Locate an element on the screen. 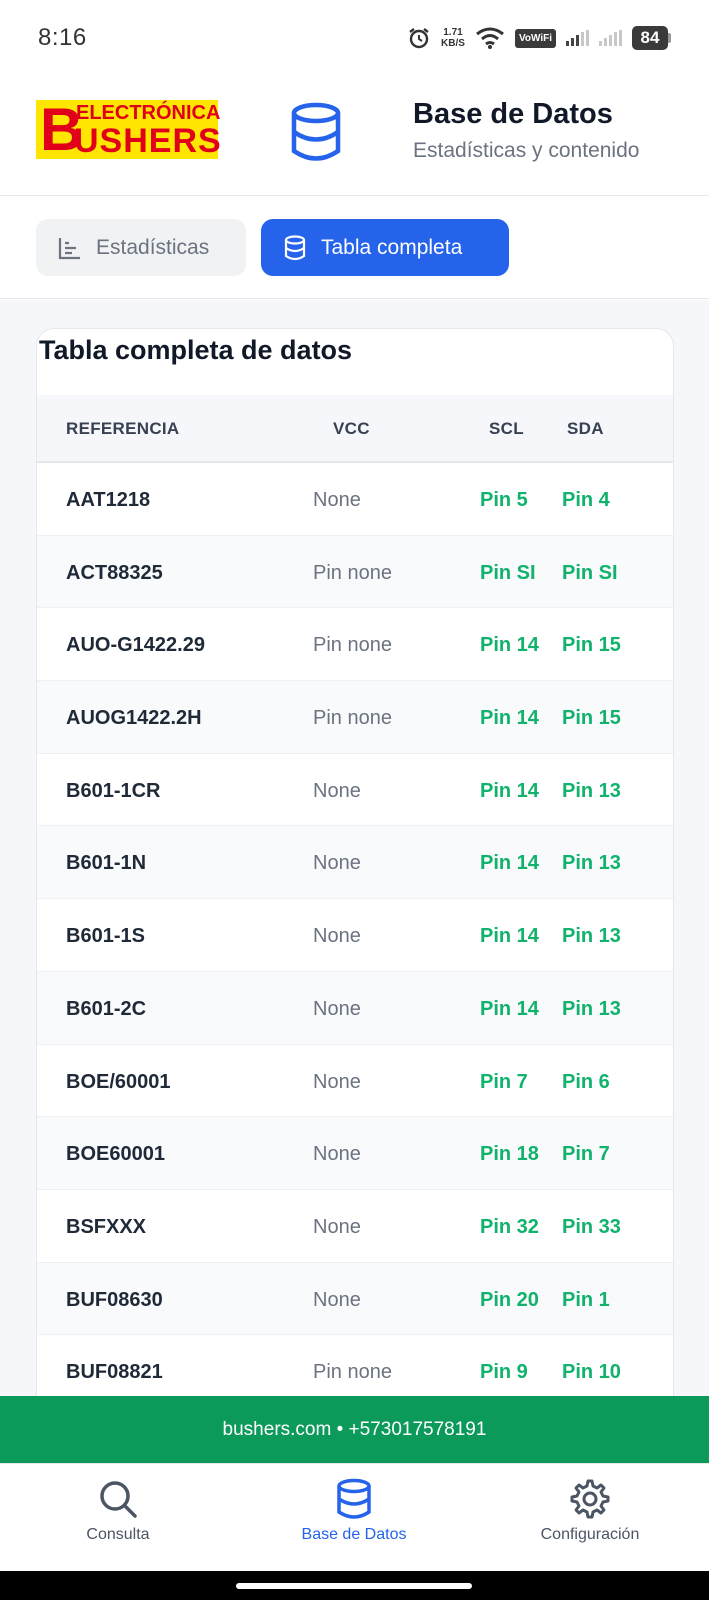 The width and height of the screenshot is (709, 1600). table-row: BUF08821 Pin none Pin 9 Pin 10 is located at coordinates (355, 1365).